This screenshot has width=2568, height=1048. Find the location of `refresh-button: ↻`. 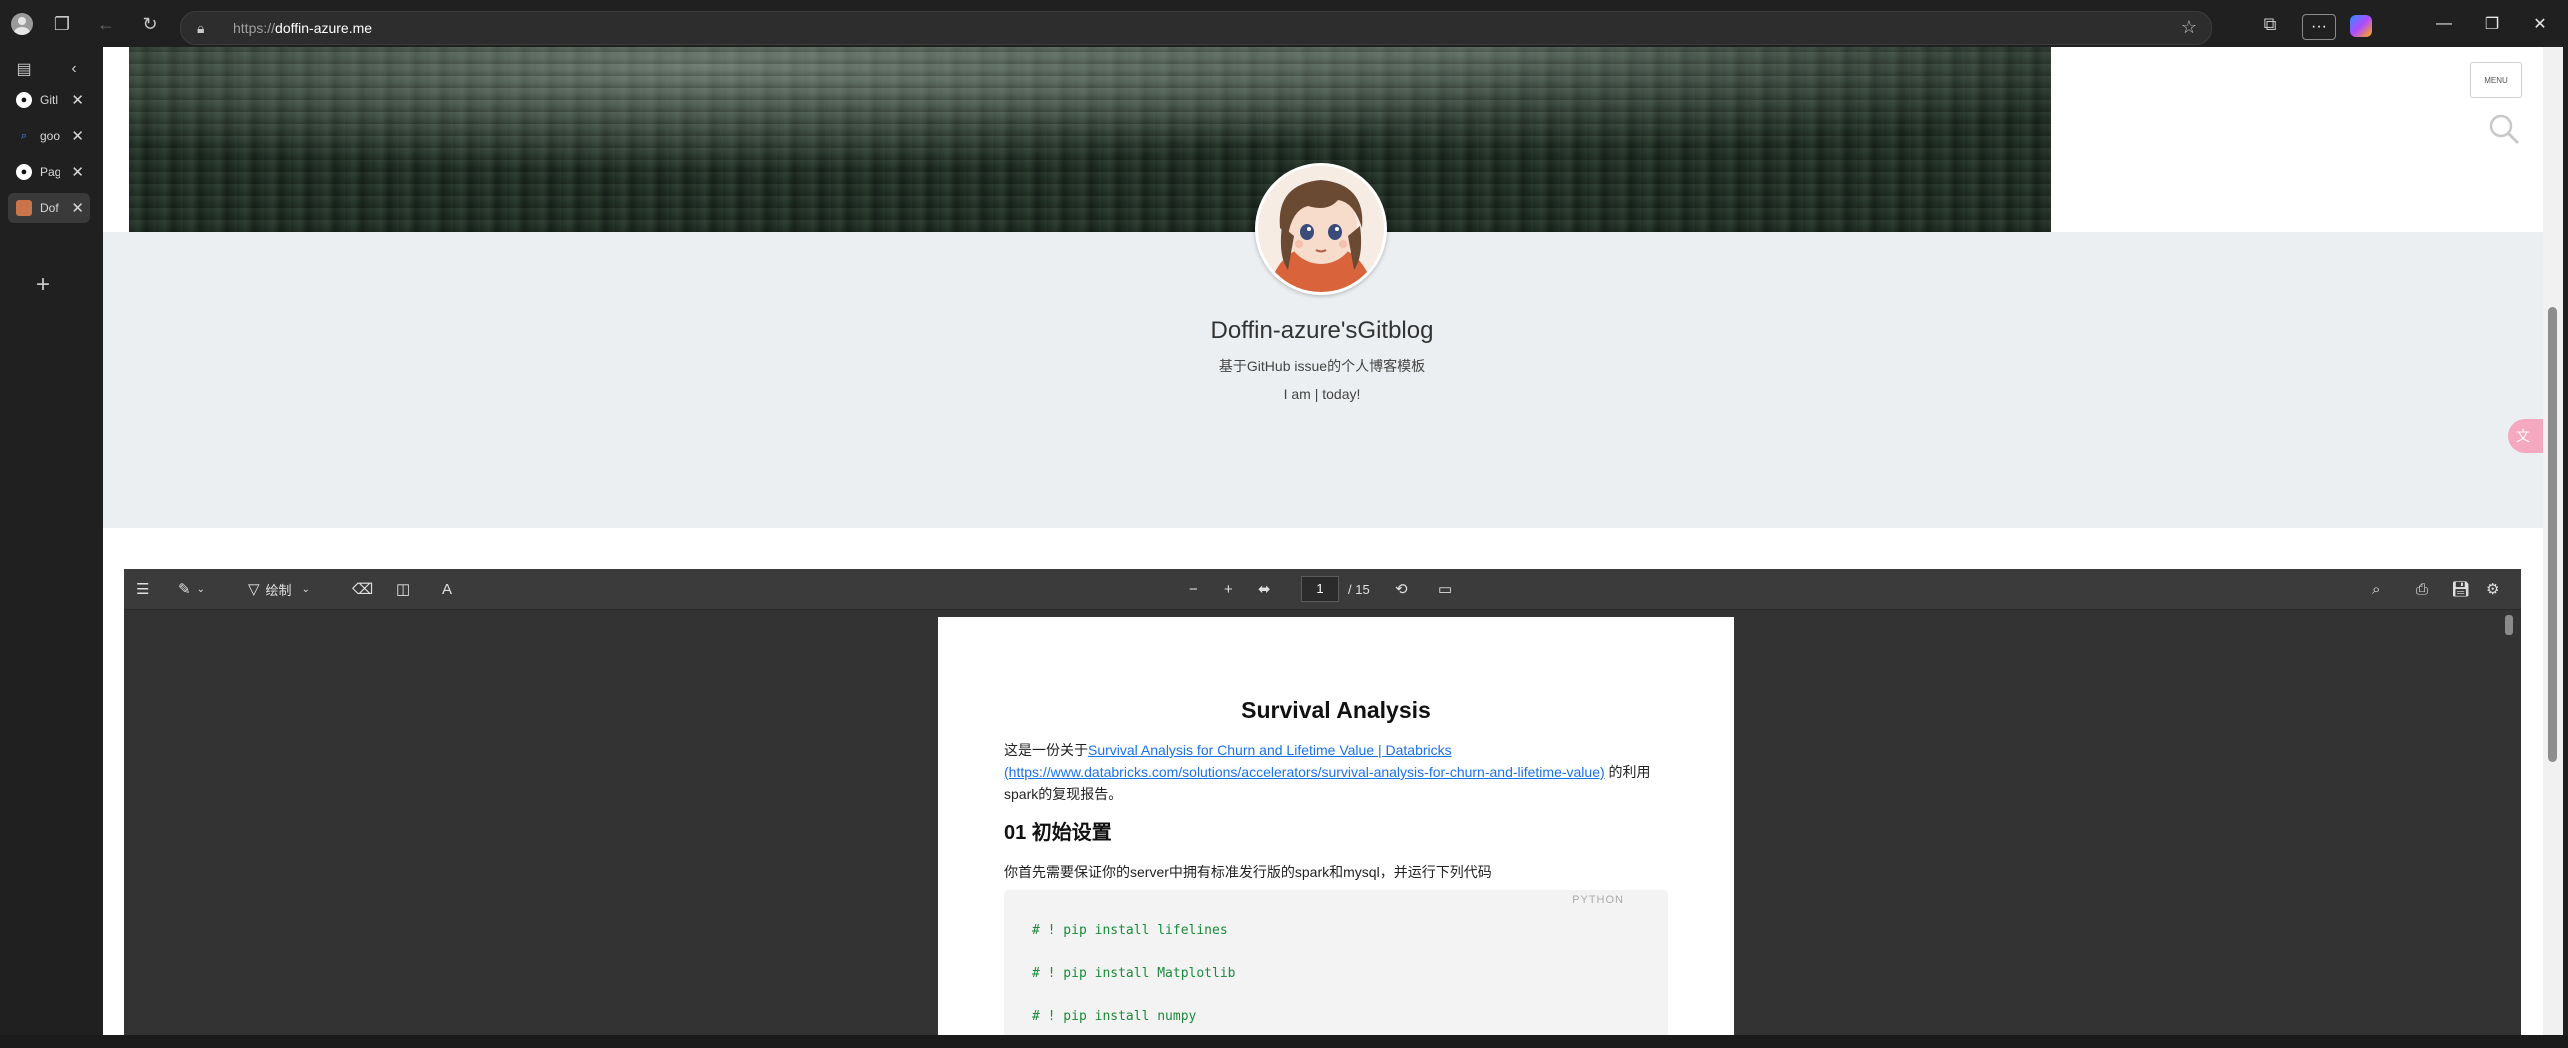

refresh-button: ↻ is located at coordinates (150, 24).